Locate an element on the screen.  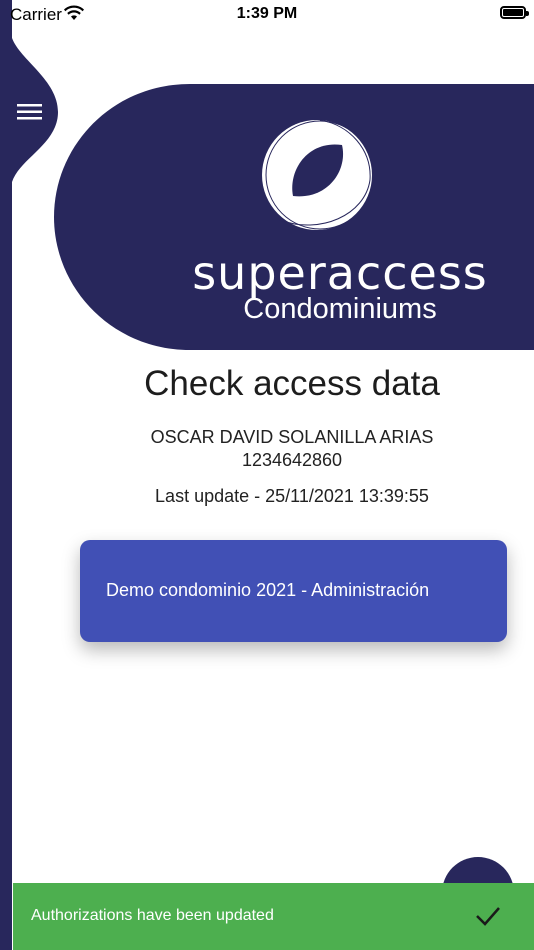
hamburger-menu-icon is located at coordinates (29, 112).